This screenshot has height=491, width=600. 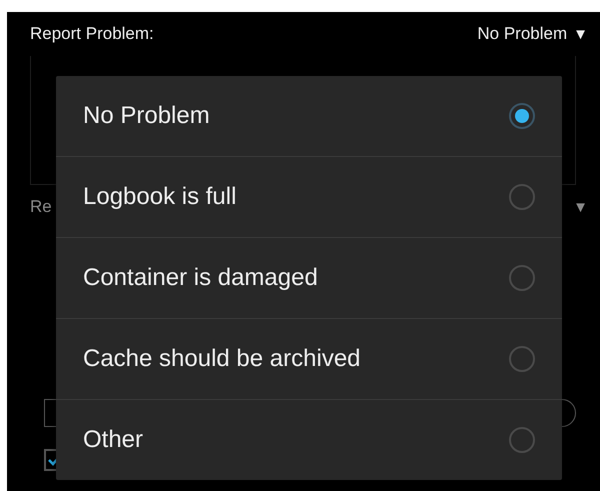 I want to click on report-problem-label: Report Problem:, so click(x=92, y=34).